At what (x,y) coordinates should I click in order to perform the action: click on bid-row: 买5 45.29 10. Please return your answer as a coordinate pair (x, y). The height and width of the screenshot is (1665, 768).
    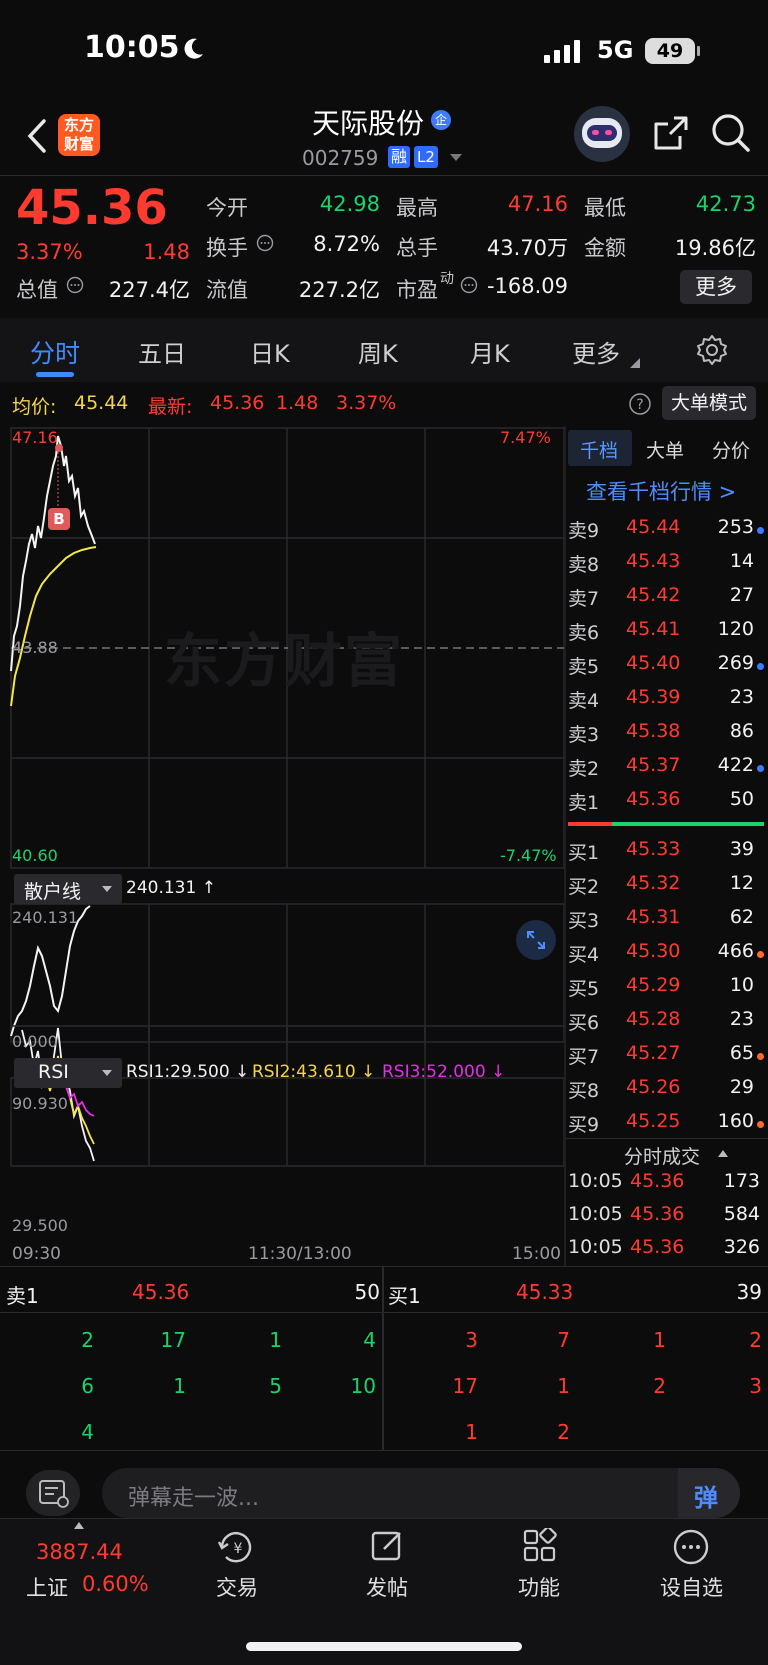
    Looking at the image, I should click on (666, 991).